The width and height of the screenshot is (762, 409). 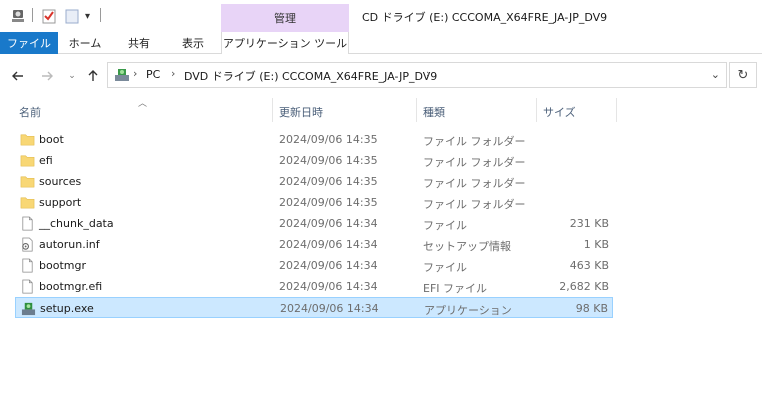 I want to click on file-row-boot: boot 2024/09/06 14:35 ファイル フォルダー, so click(x=314, y=139).